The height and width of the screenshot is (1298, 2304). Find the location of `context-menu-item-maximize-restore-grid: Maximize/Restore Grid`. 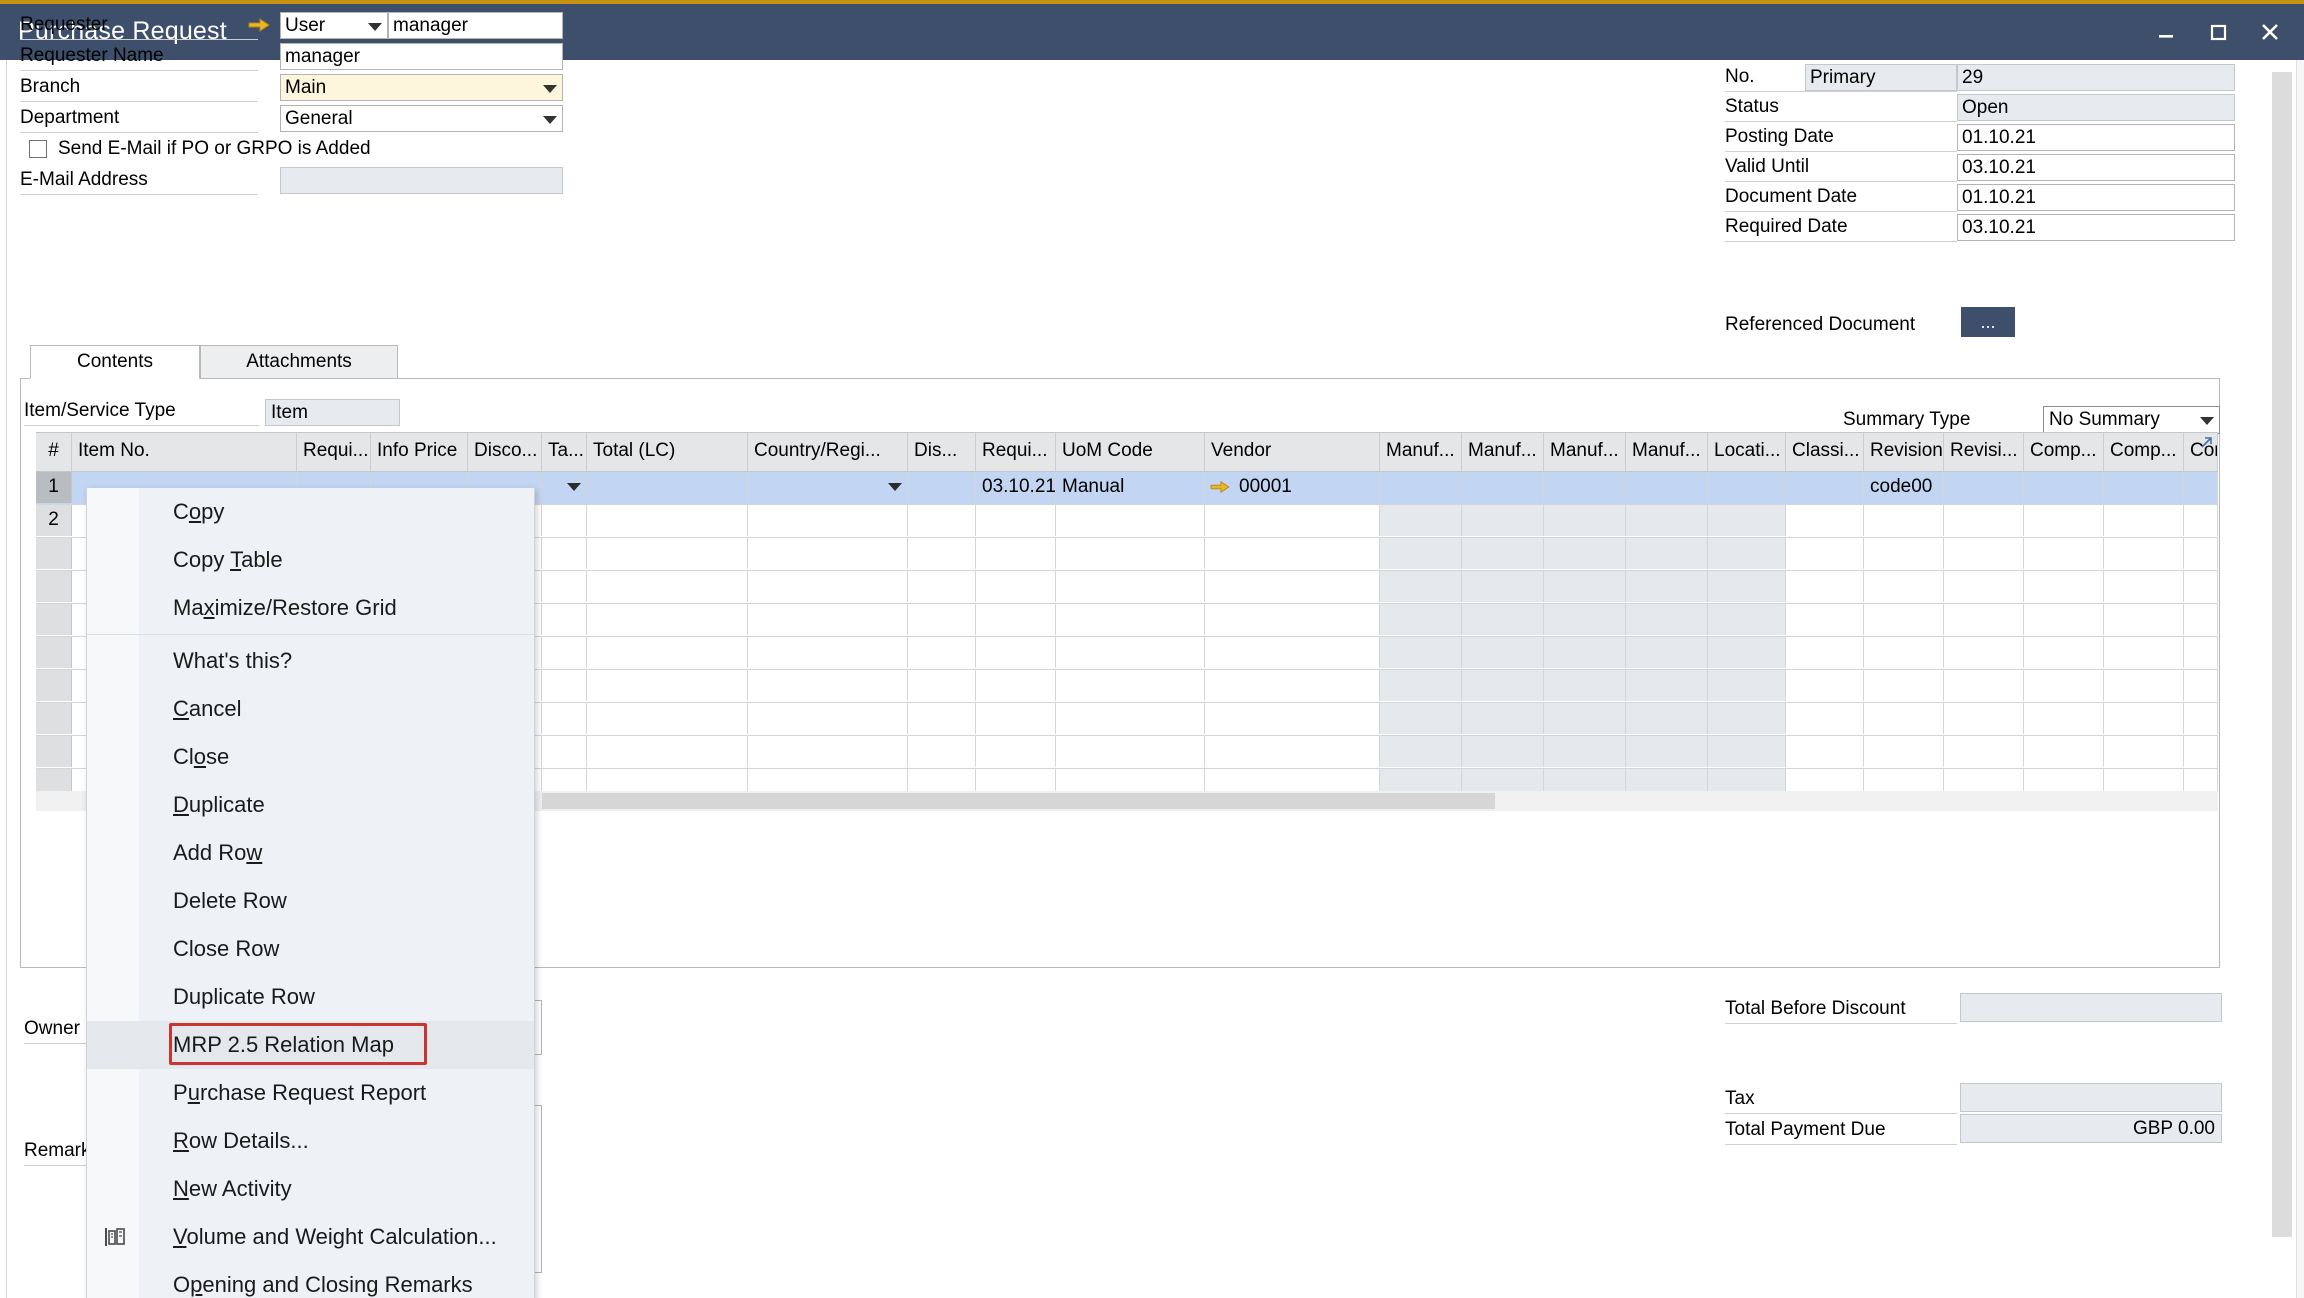

context-menu-item-maximize-restore-grid: Maximize/Restore Grid is located at coordinates (310, 608).